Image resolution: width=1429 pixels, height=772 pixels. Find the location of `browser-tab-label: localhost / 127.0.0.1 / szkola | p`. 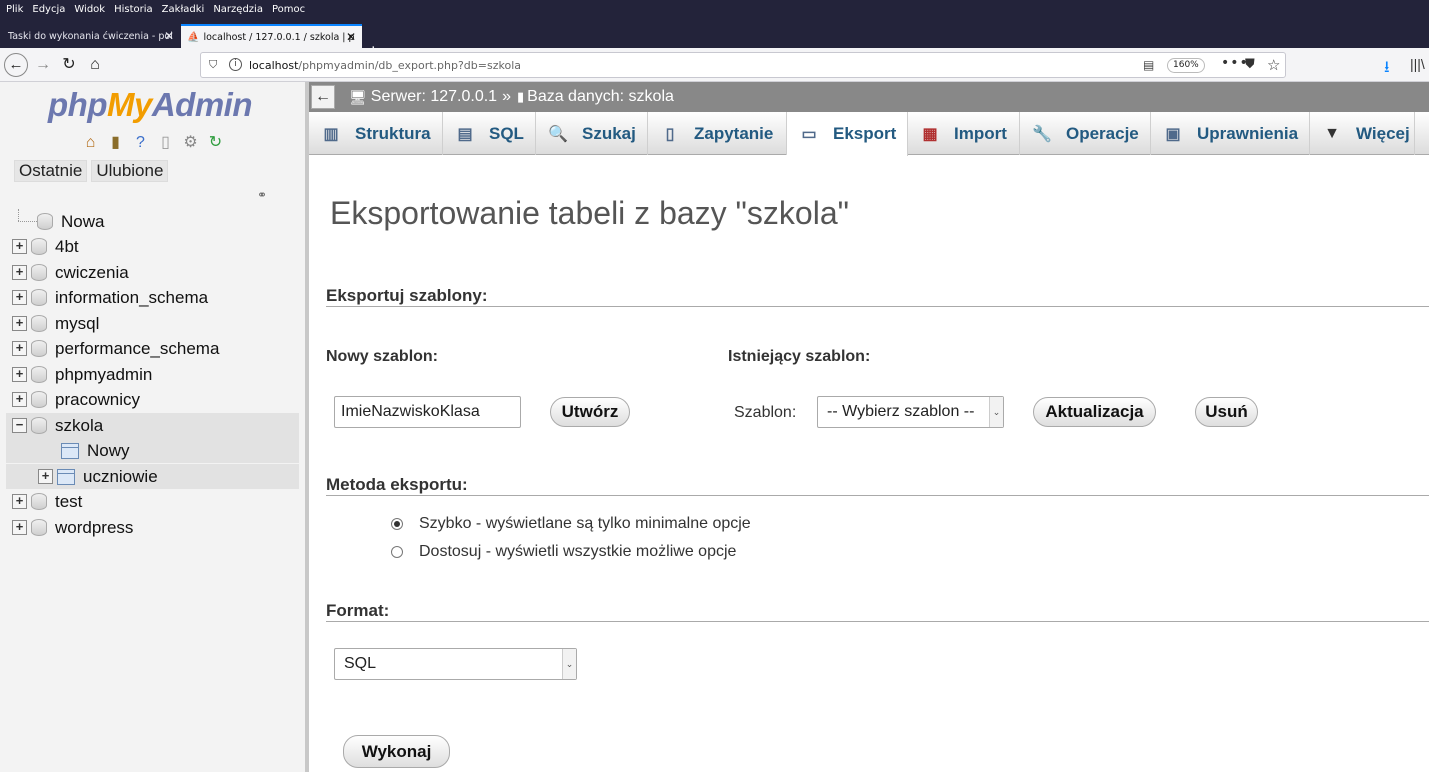

browser-tab-label: localhost / 127.0.0.1 / szkola | p is located at coordinates (279, 37).